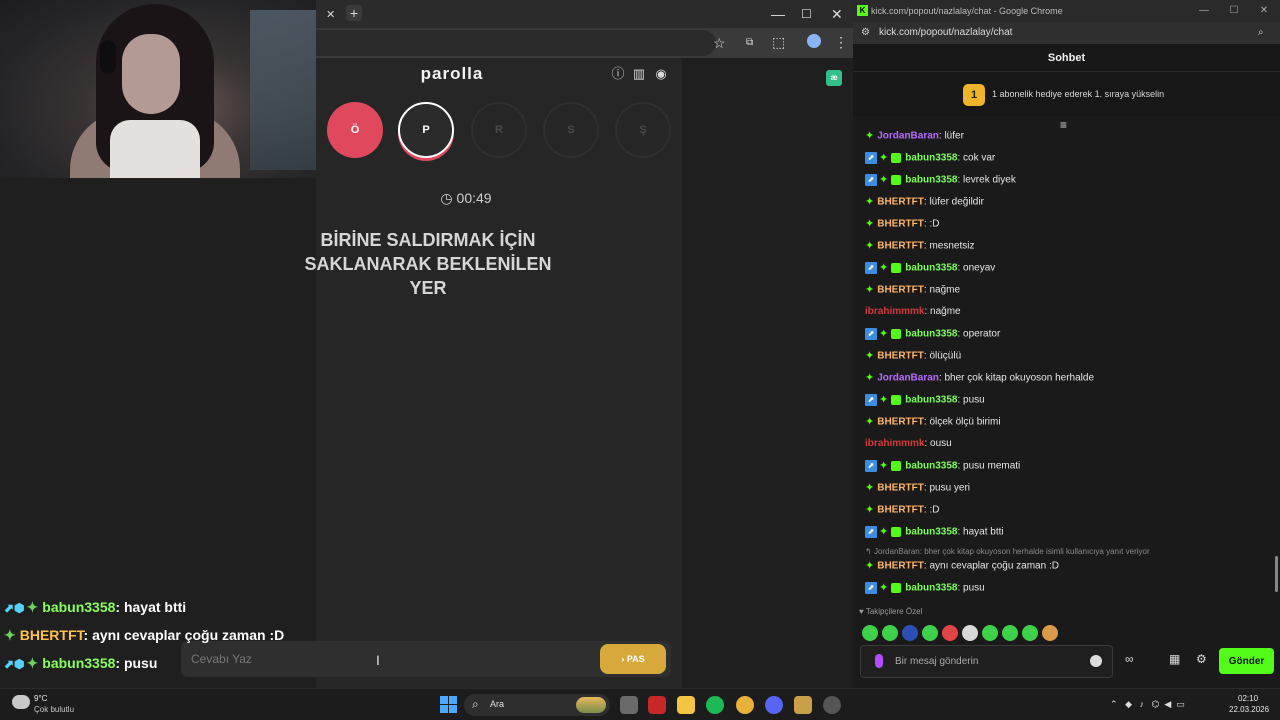 The height and width of the screenshot is (720, 1280). I want to click on stats-icon: ▥, so click(639, 74).